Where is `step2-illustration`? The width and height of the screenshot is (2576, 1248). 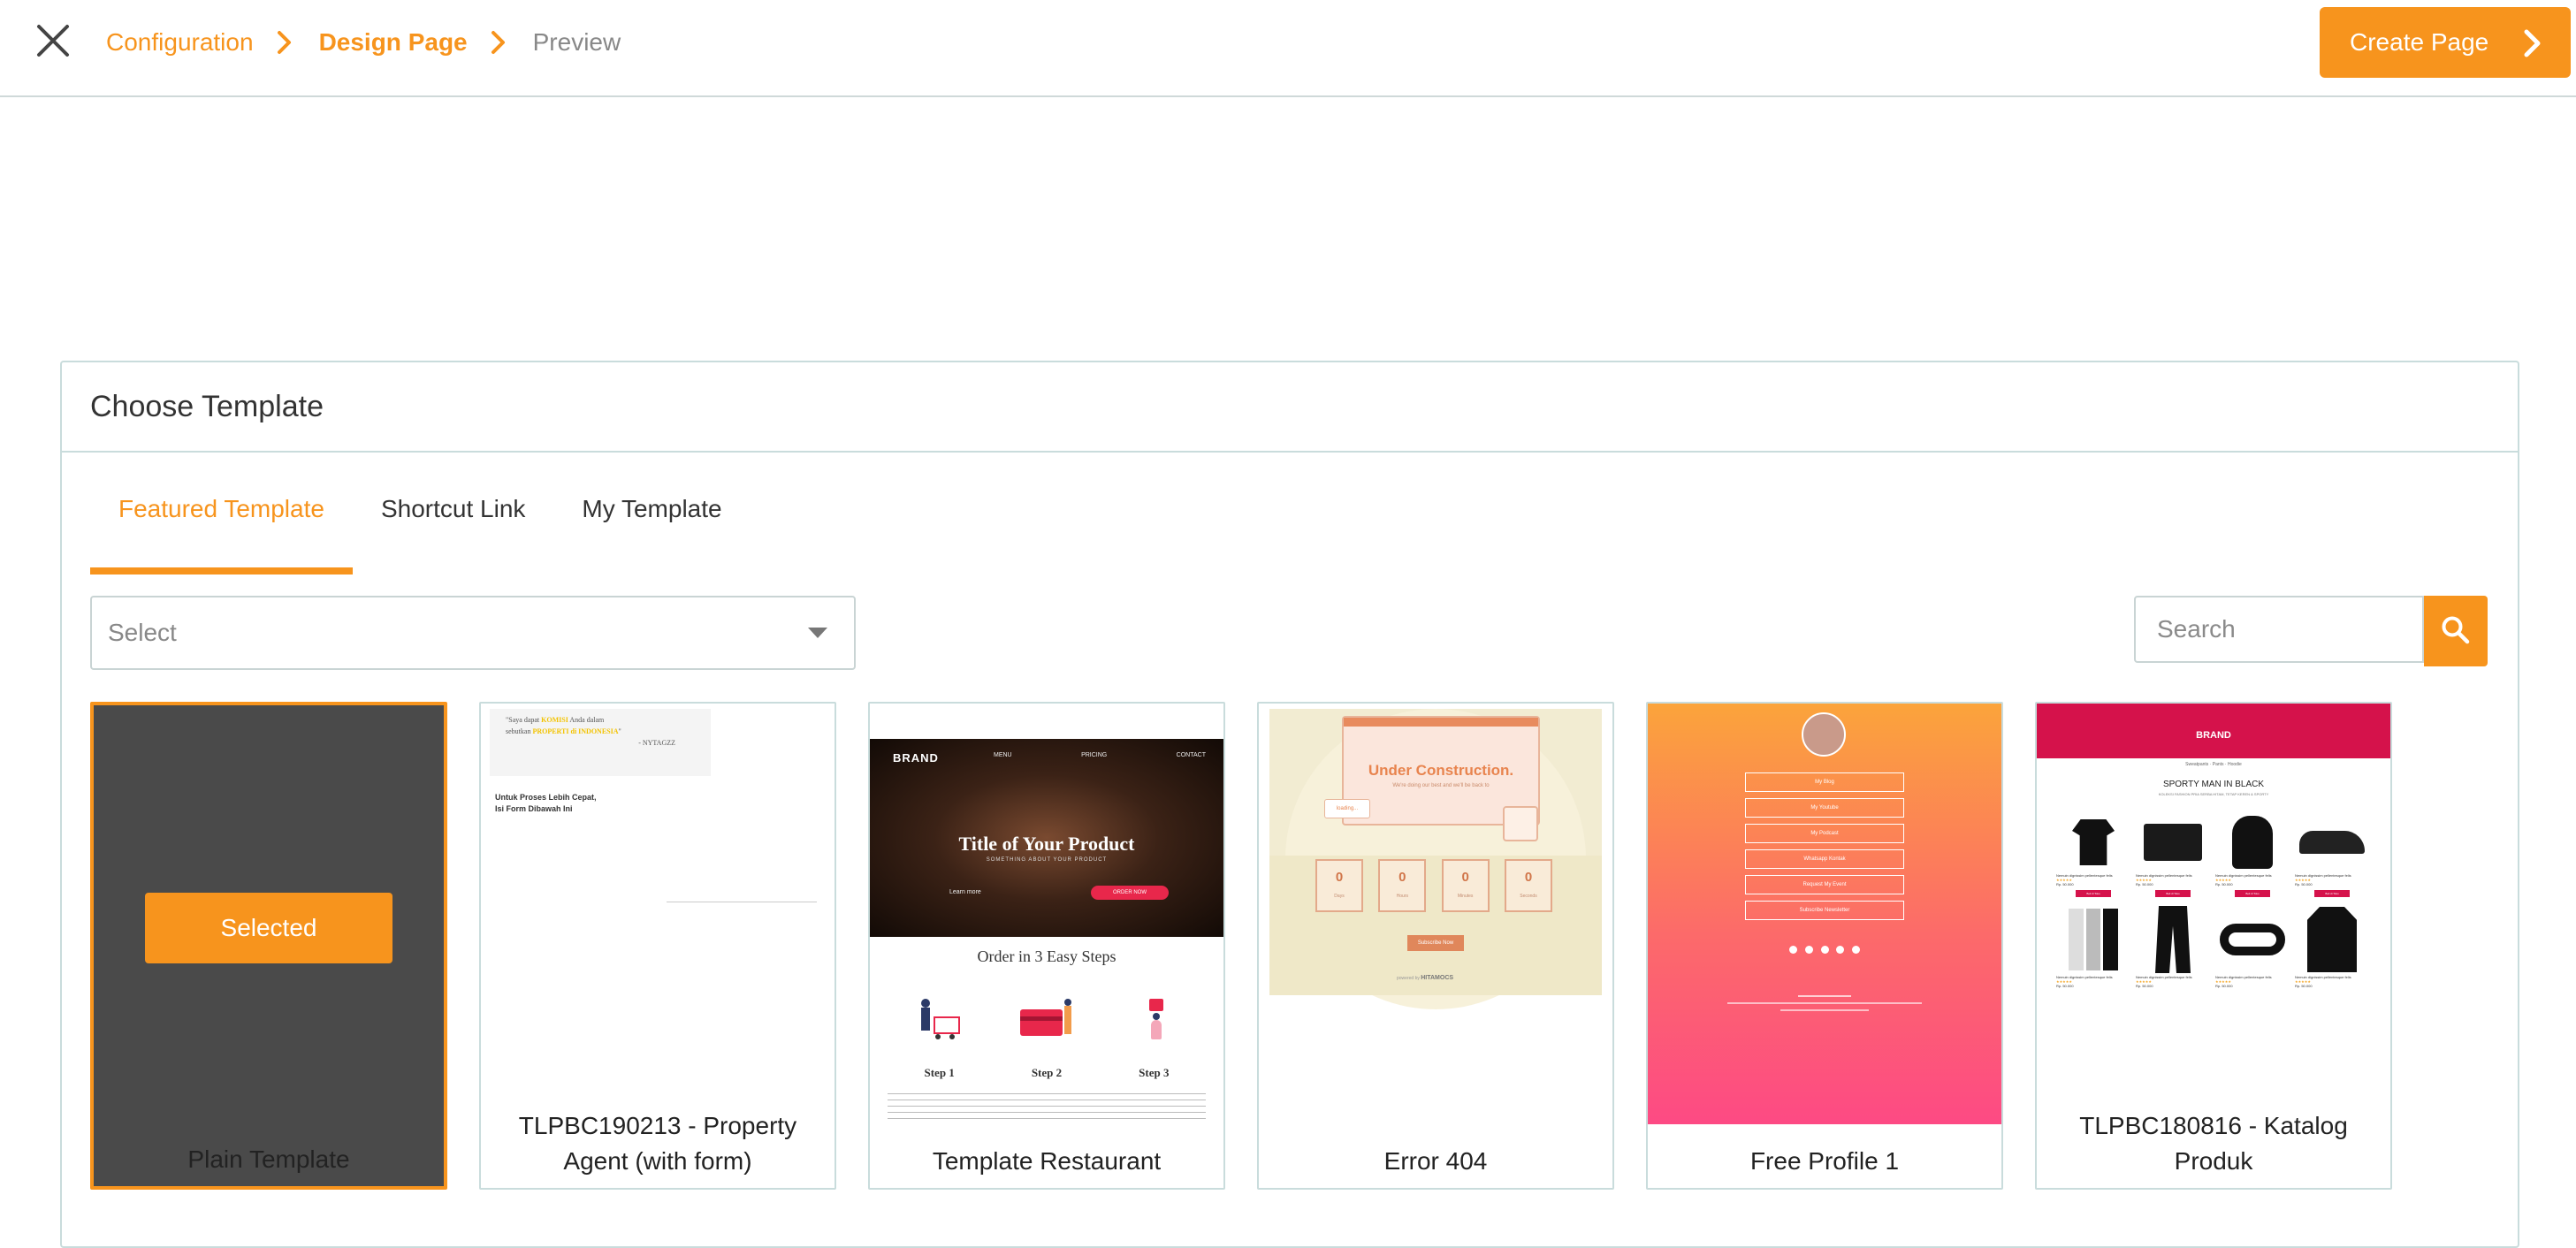 step2-illustration is located at coordinates (1048, 1021).